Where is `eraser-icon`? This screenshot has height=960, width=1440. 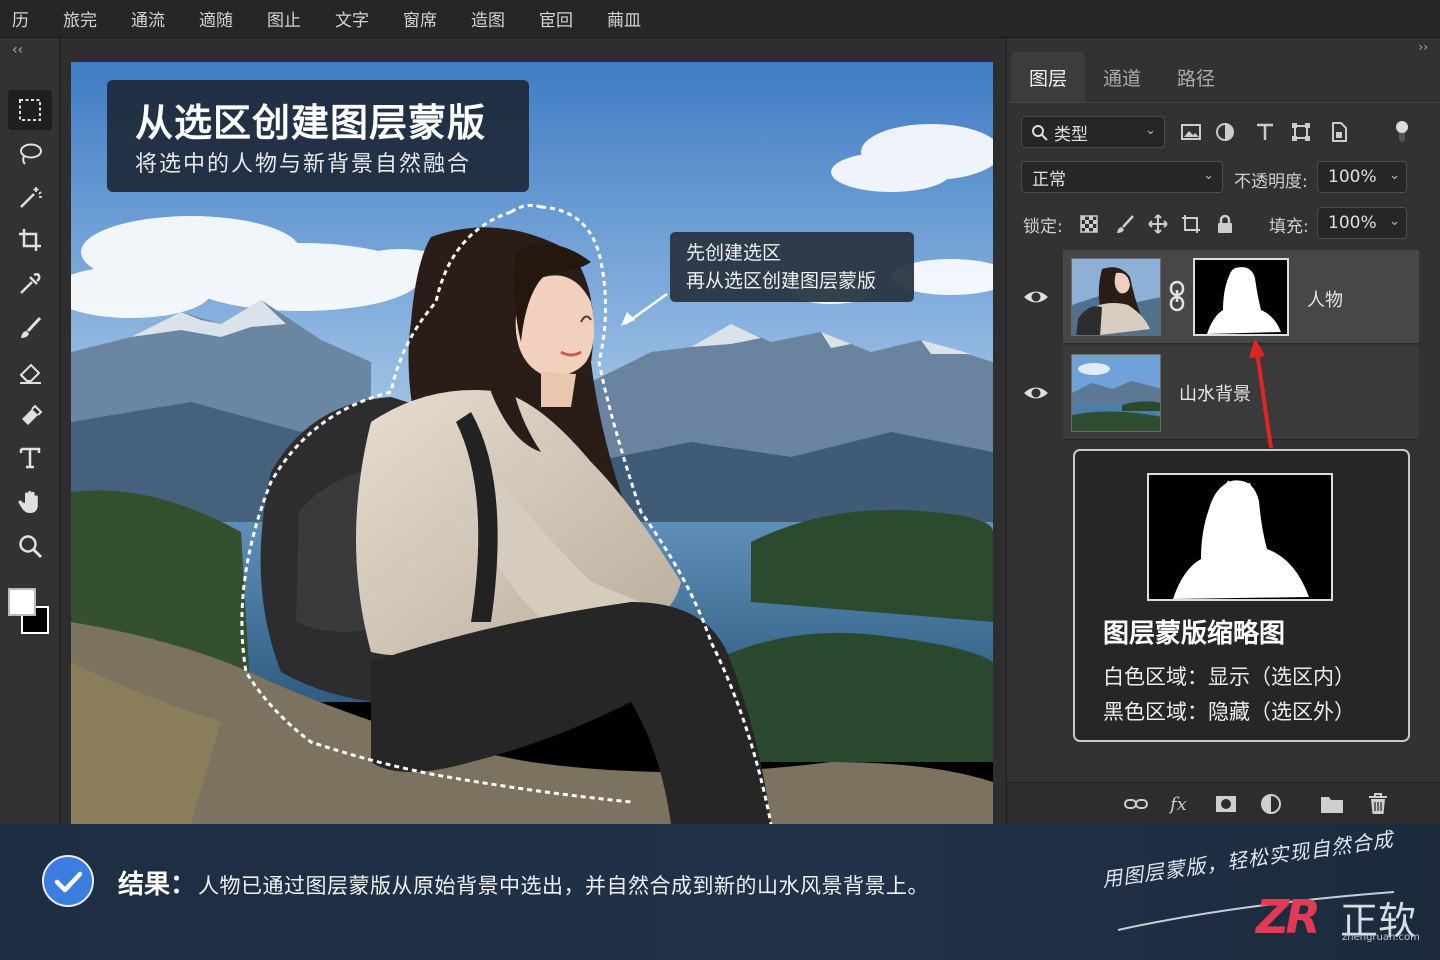 eraser-icon is located at coordinates (30, 373).